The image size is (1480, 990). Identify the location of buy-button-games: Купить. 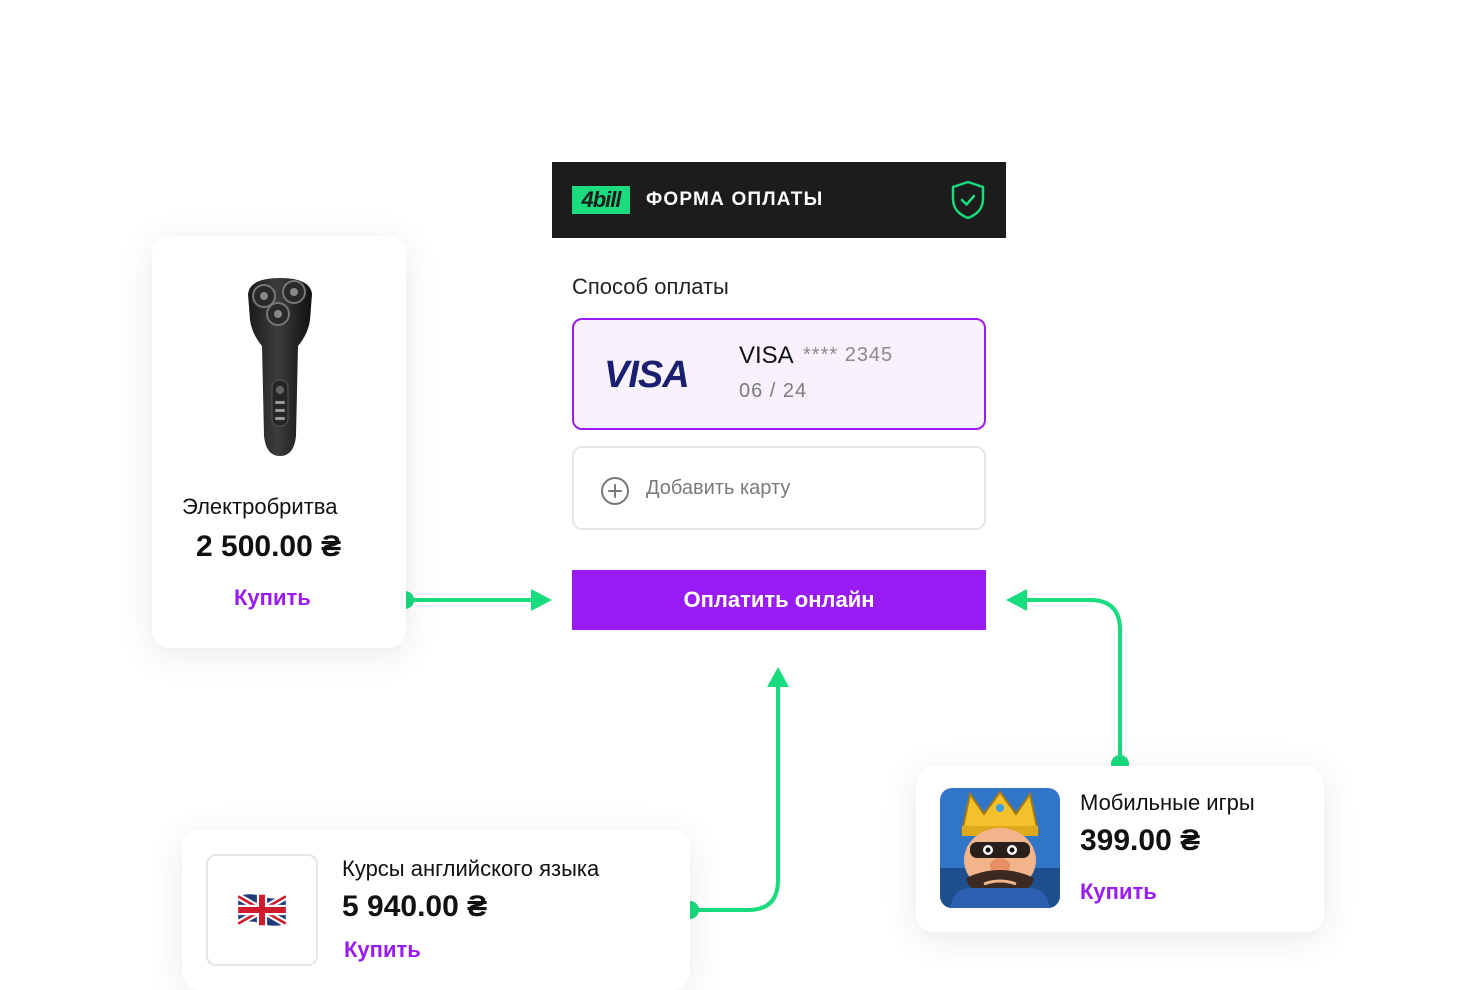
(1118, 892).